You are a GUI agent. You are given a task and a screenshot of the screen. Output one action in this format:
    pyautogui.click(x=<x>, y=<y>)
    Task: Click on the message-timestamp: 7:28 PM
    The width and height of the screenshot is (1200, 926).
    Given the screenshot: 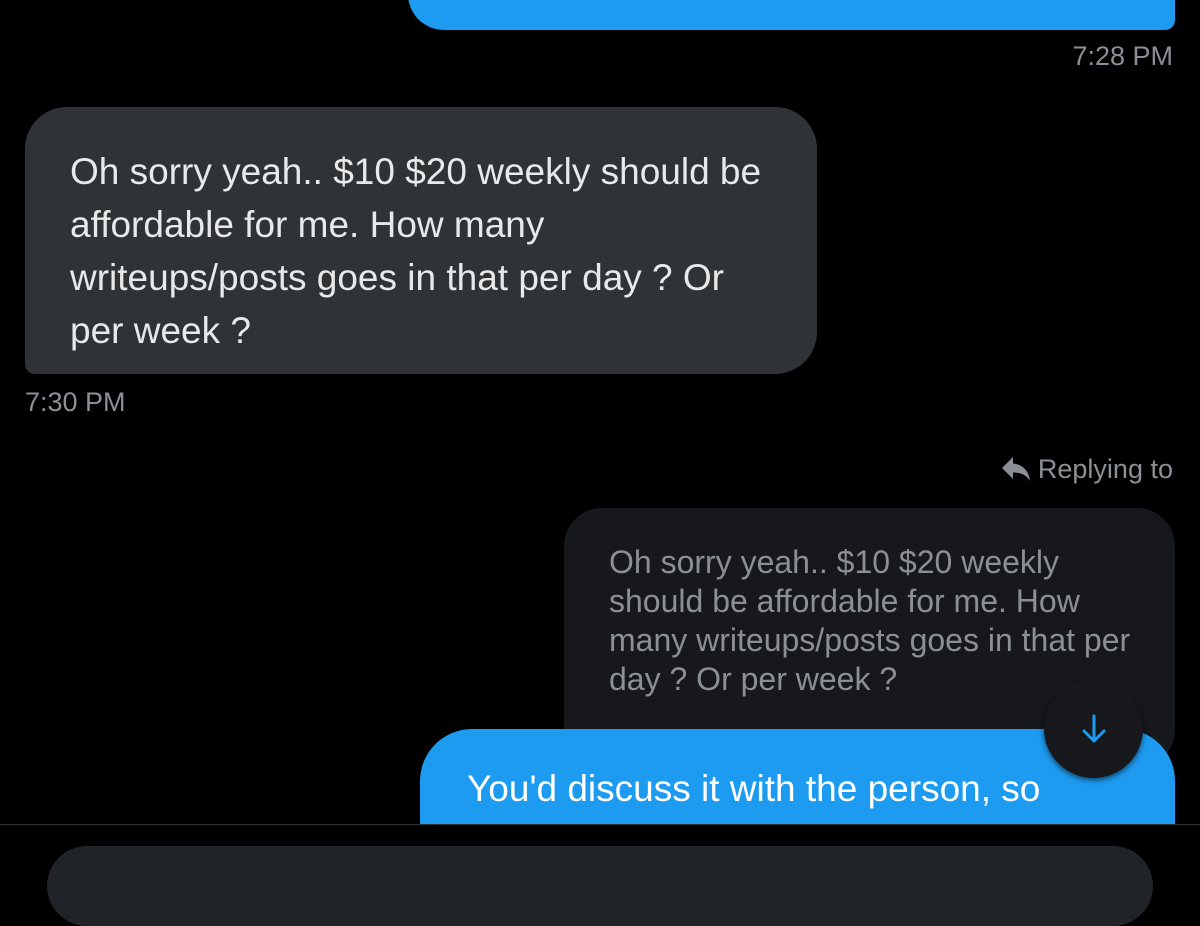 What is the action you would take?
    pyautogui.click(x=1122, y=56)
    